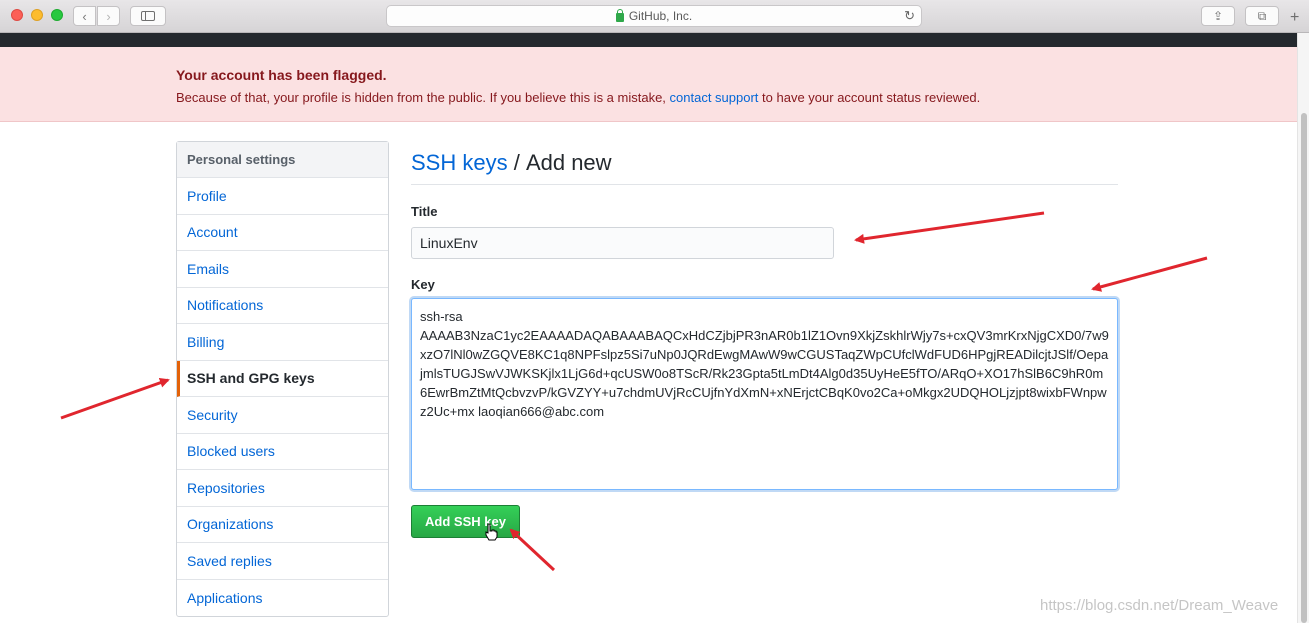 This screenshot has height=623, width=1309. I want to click on menu-item-billing: Billing, so click(282, 342).